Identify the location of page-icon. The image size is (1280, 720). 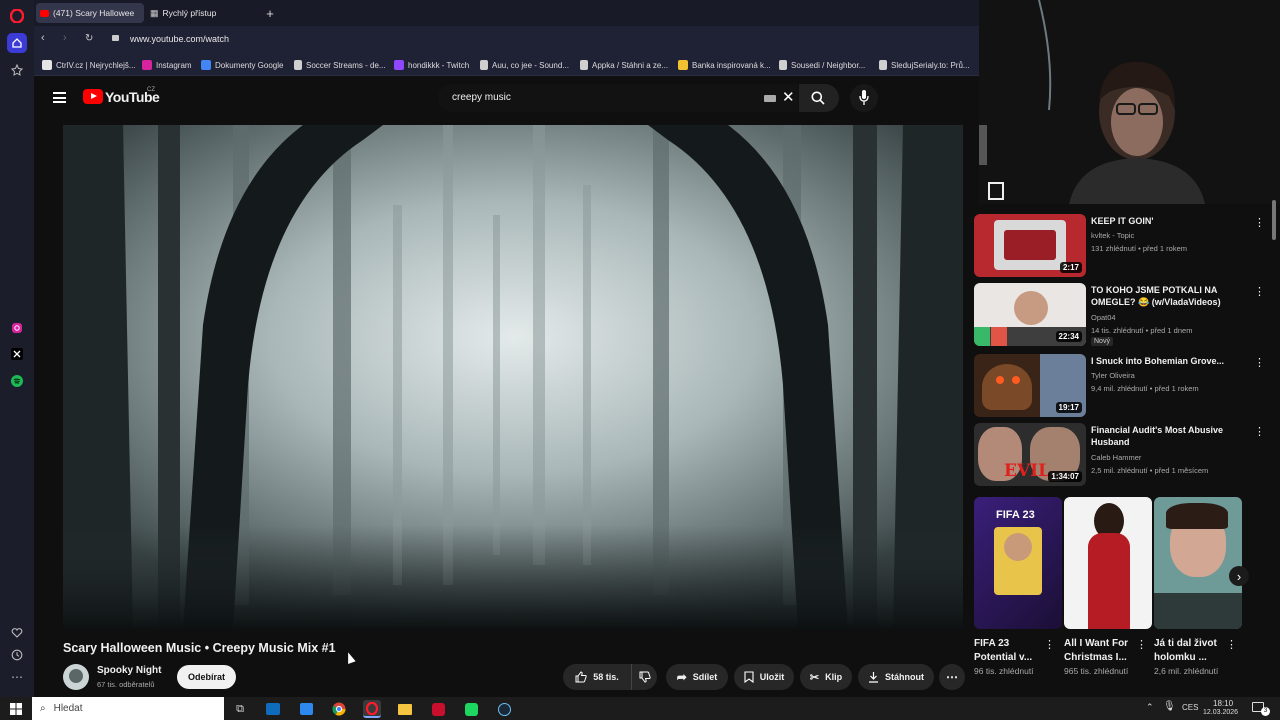
(484, 65).